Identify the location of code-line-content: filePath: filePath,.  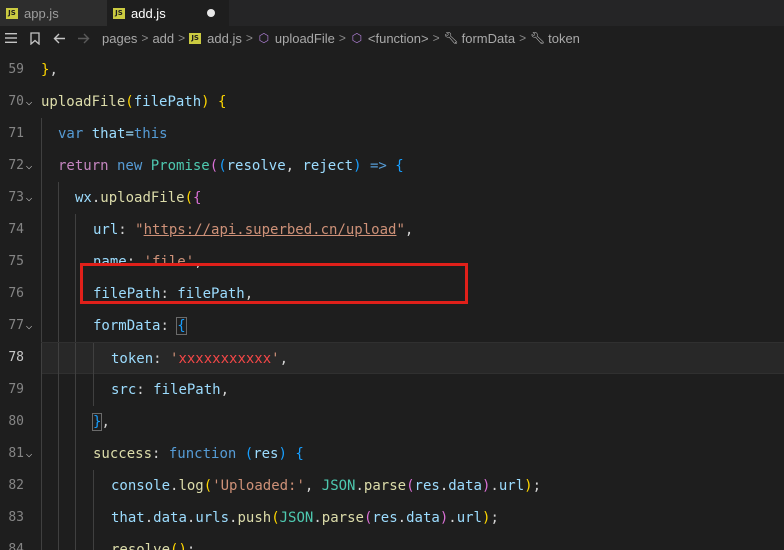
(412, 294).